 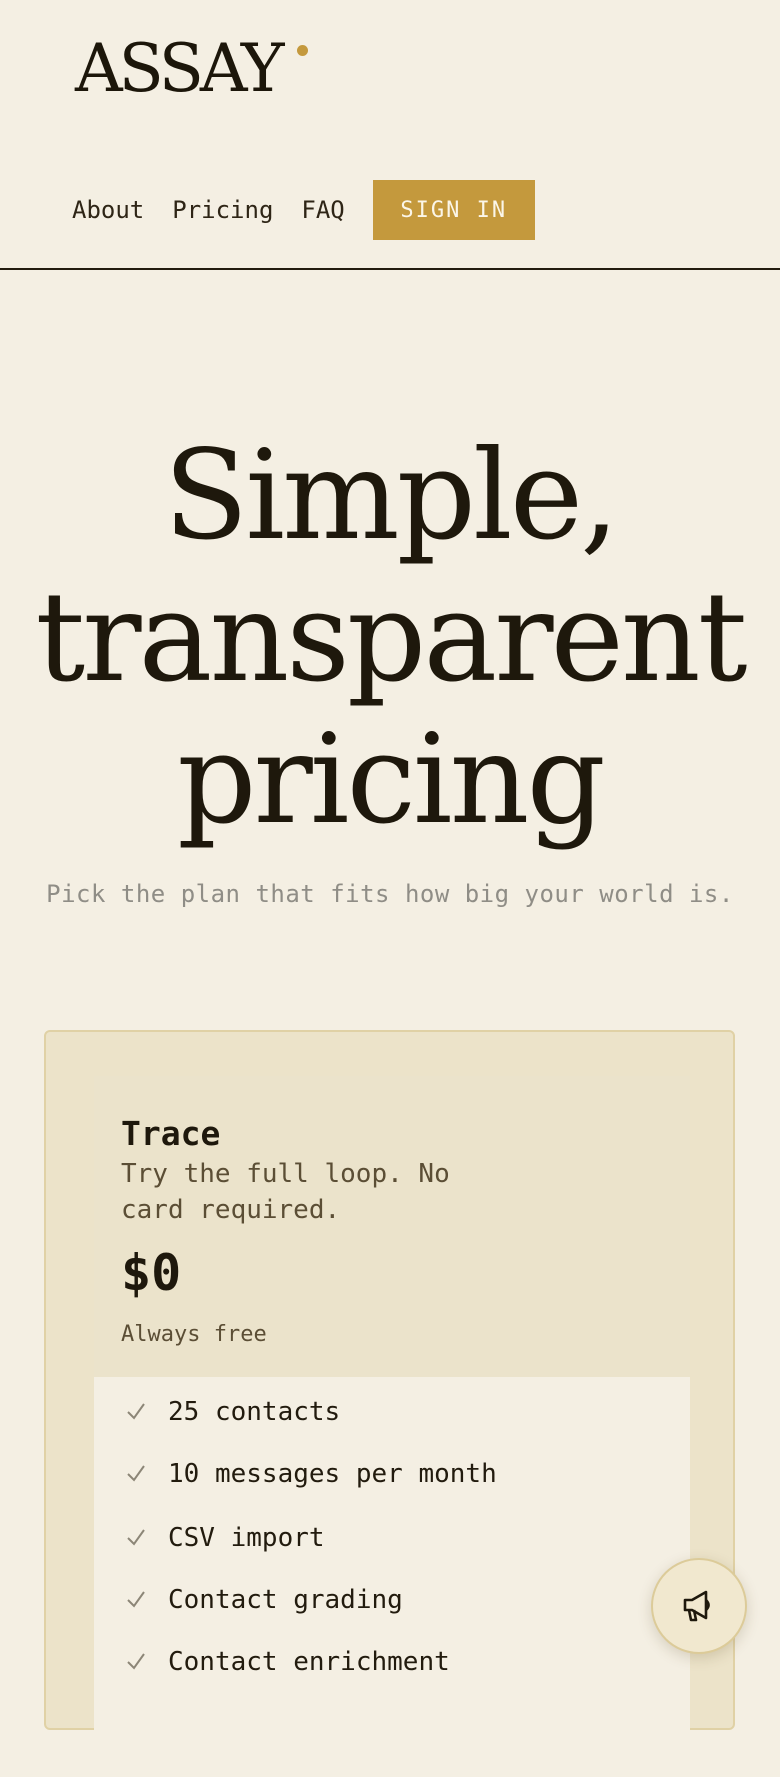 What do you see at coordinates (171, 1133) in the screenshot?
I see `plan-name: Trace` at bounding box center [171, 1133].